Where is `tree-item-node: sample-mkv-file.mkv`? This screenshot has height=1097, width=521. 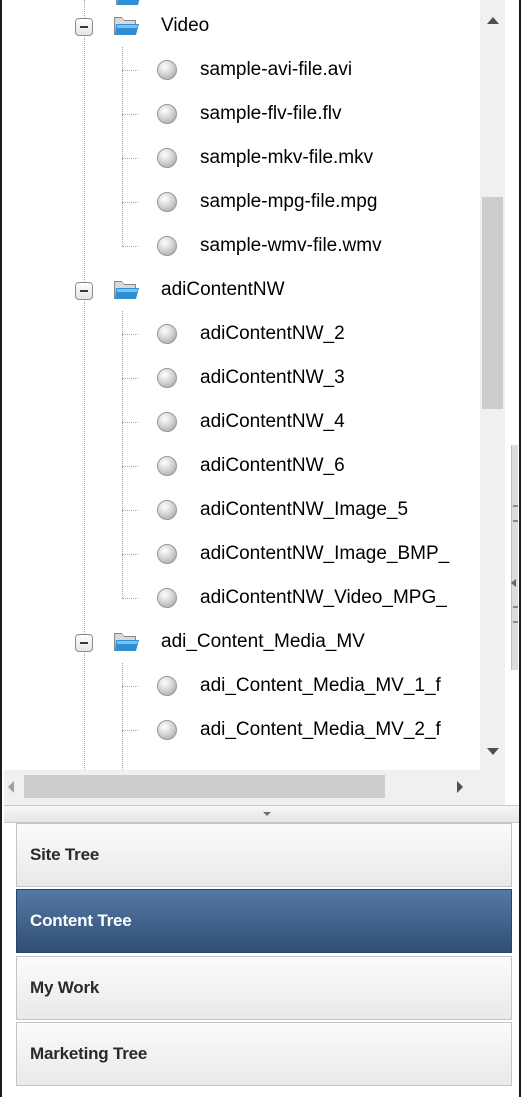 tree-item-node: sample-mkv-file.mkv is located at coordinates (242, 158).